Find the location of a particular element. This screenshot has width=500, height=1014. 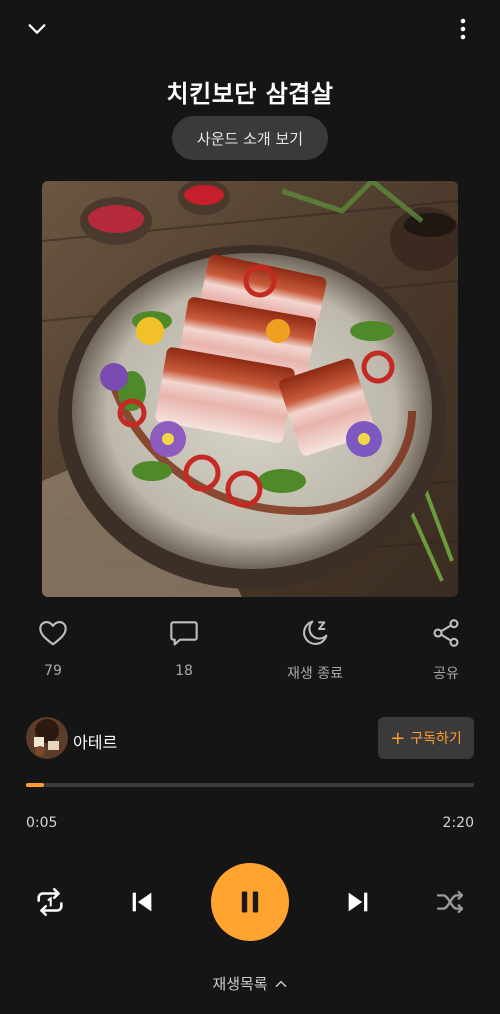

shuffle-button is located at coordinates (450, 902).